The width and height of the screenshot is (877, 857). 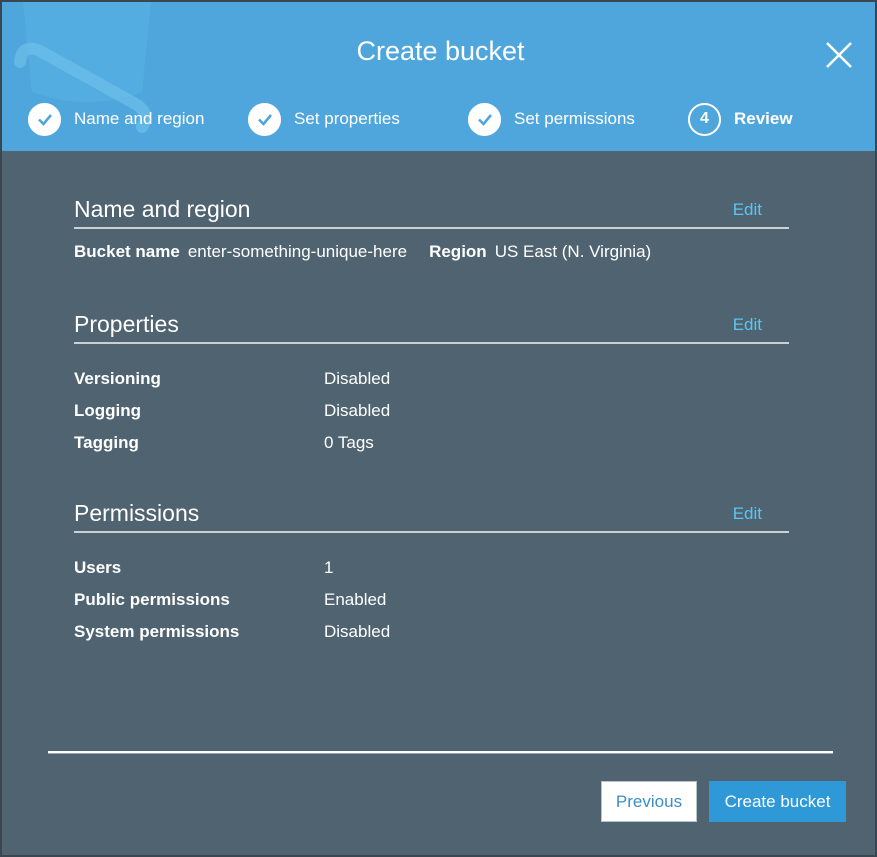 I want to click on step-set-properties: Set properties, so click(x=324, y=119).